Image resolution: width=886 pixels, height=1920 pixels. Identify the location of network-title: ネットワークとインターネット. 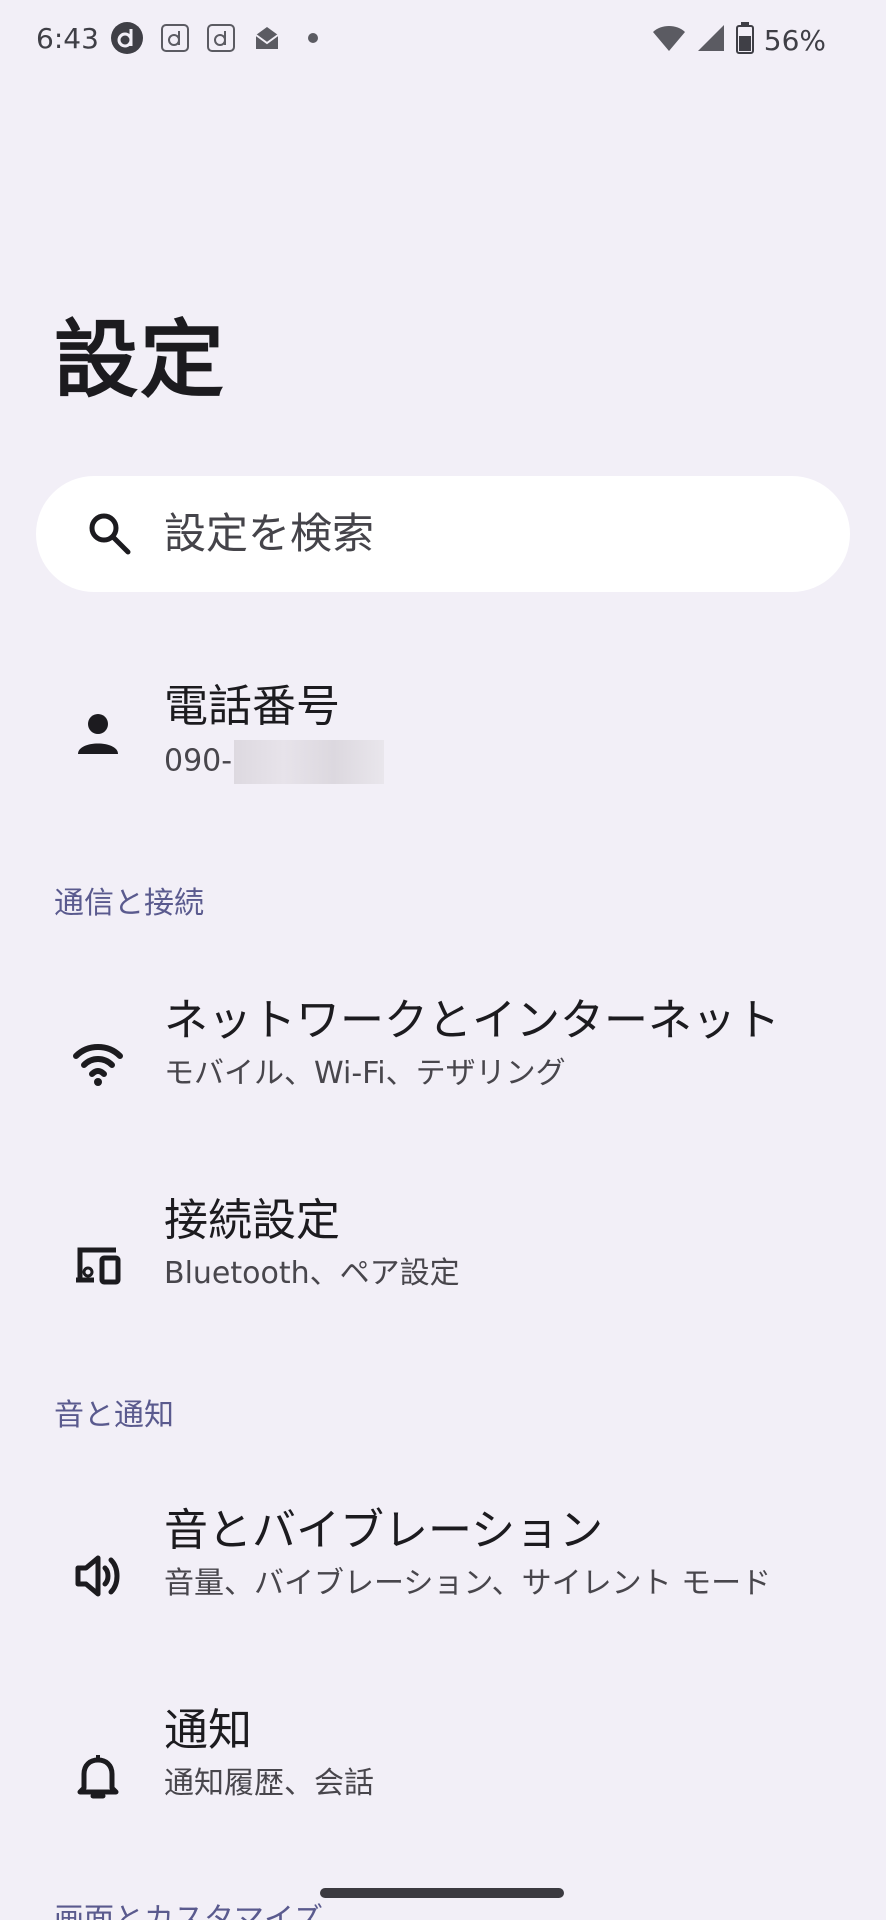
(472, 1020).